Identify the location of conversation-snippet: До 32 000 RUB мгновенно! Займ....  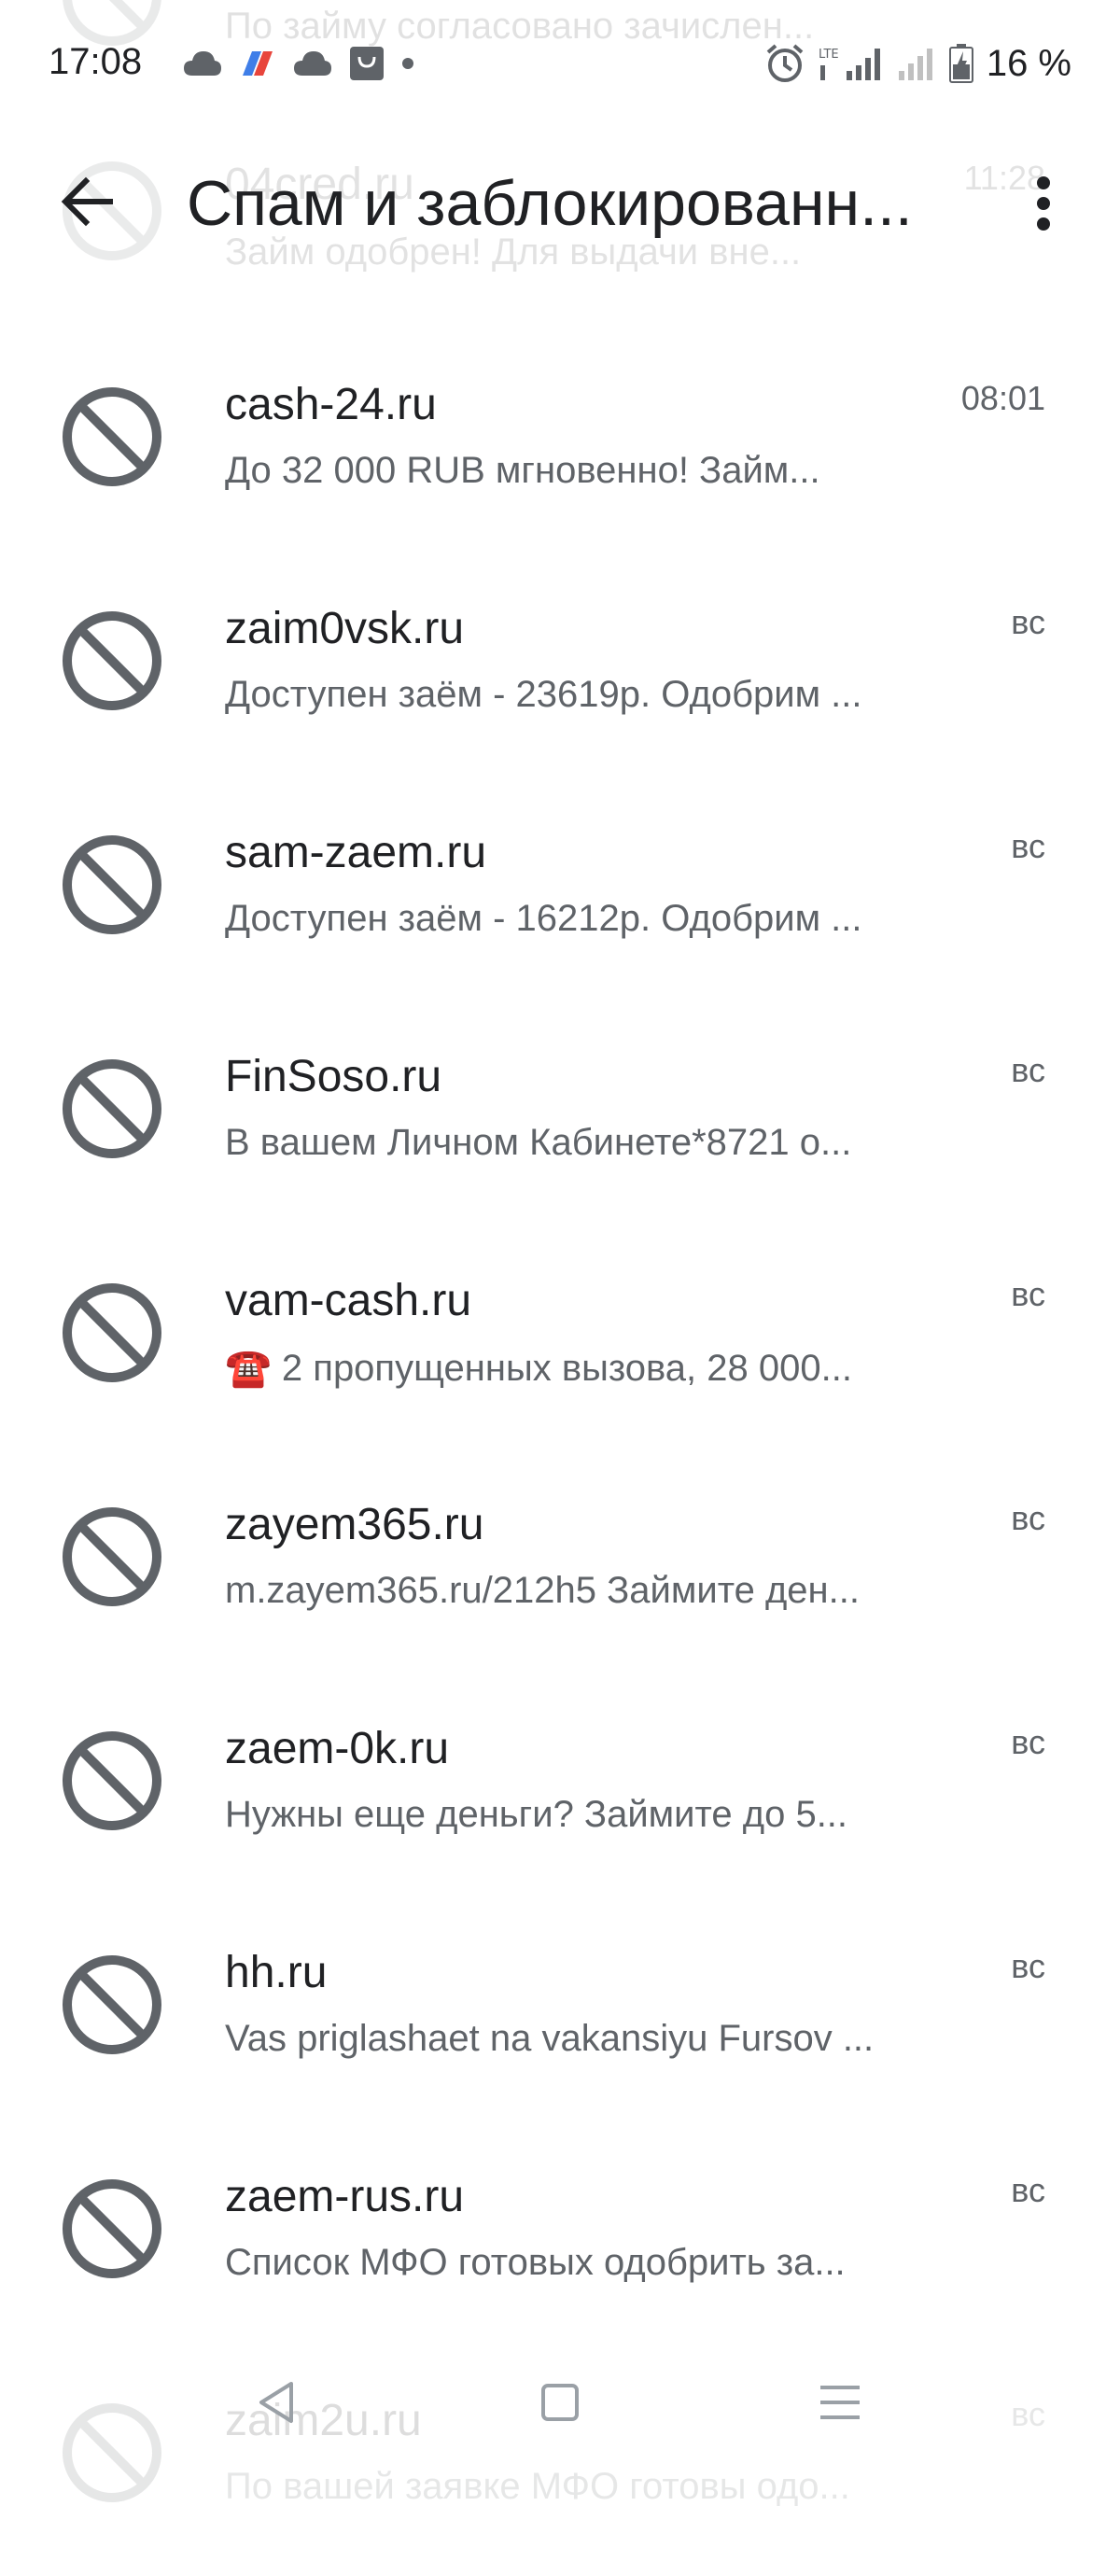
(522, 470).